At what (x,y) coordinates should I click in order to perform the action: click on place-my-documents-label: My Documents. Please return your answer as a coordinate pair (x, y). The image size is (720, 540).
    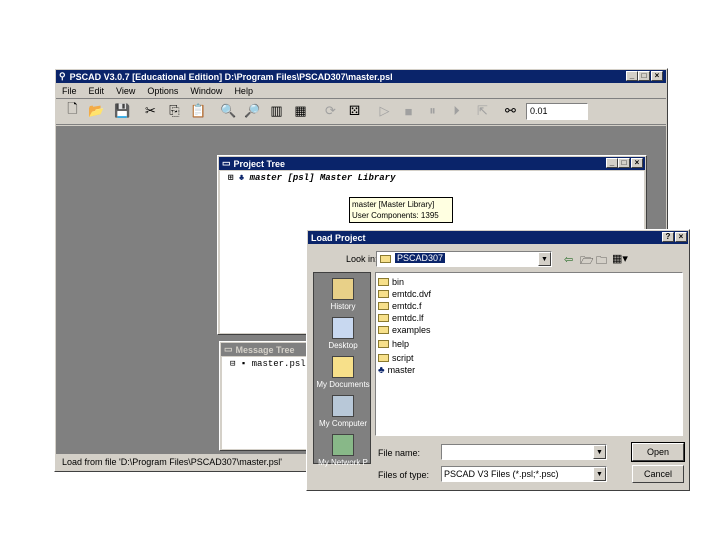
    Looking at the image, I should click on (343, 384).